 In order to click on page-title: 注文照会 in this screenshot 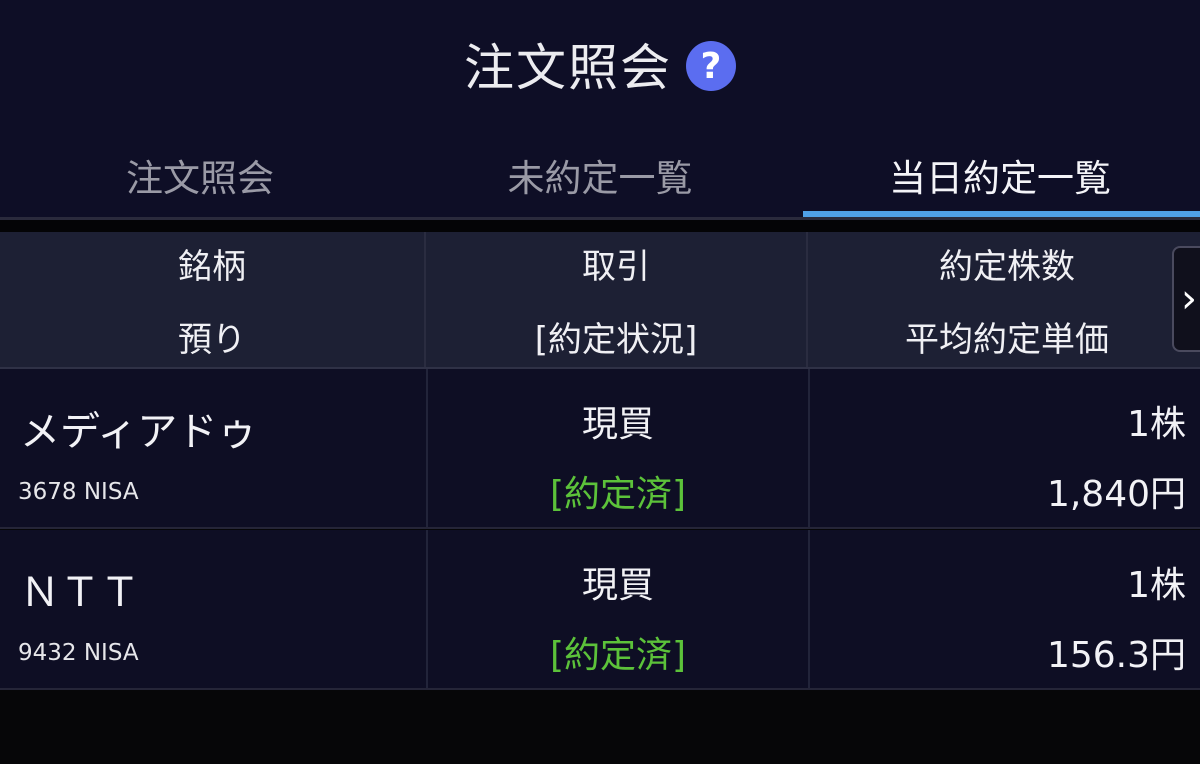, I will do `click(568, 68)`.